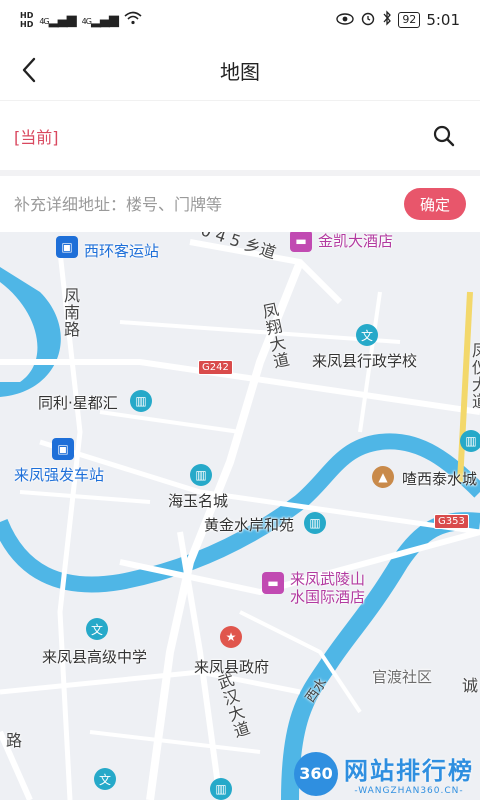  Describe the element at coordinates (249, 524) in the screenshot. I see `poi-huangjin-shuian: 黄金水岸和苑` at that location.